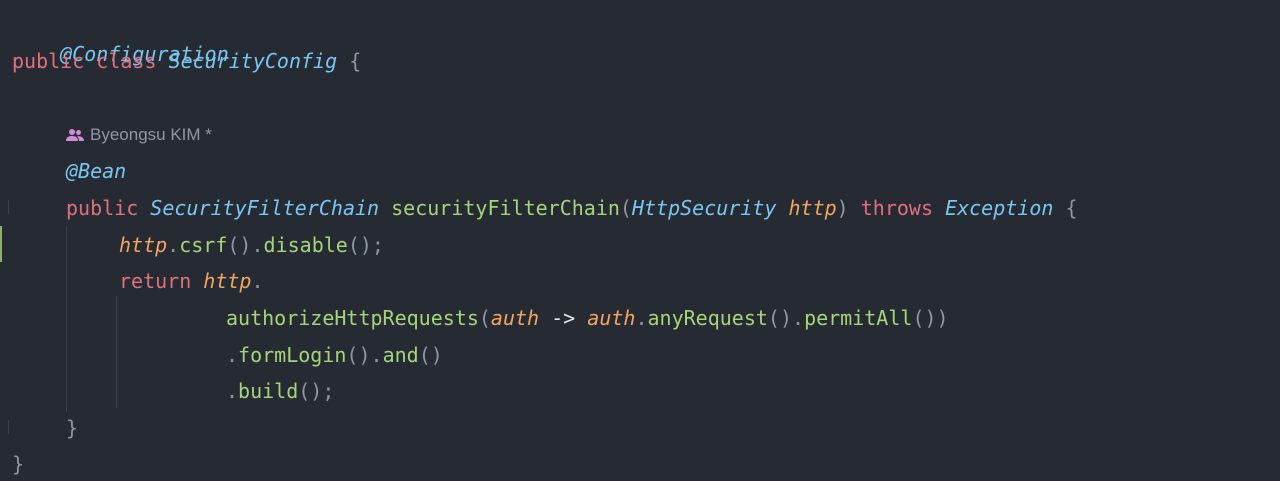 The image size is (1280, 481). What do you see at coordinates (155, 281) in the screenshot?
I see `keyword: return` at bounding box center [155, 281].